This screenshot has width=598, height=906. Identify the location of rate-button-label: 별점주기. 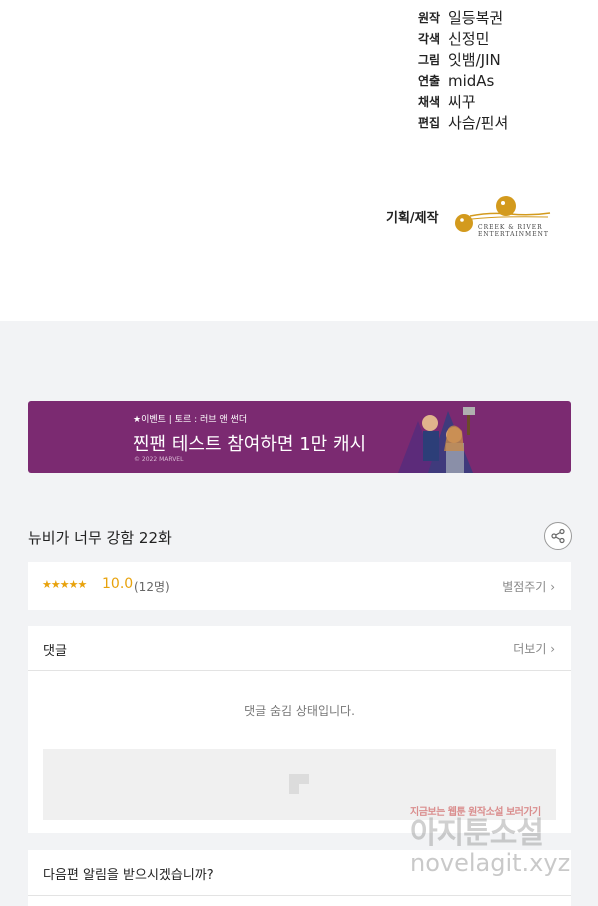
(524, 587).